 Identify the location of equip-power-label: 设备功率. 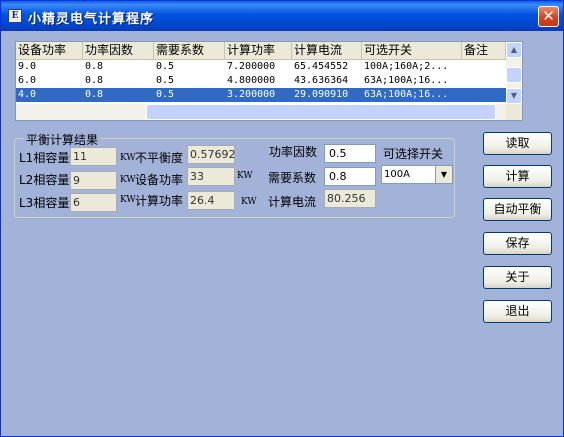
(159, 180).